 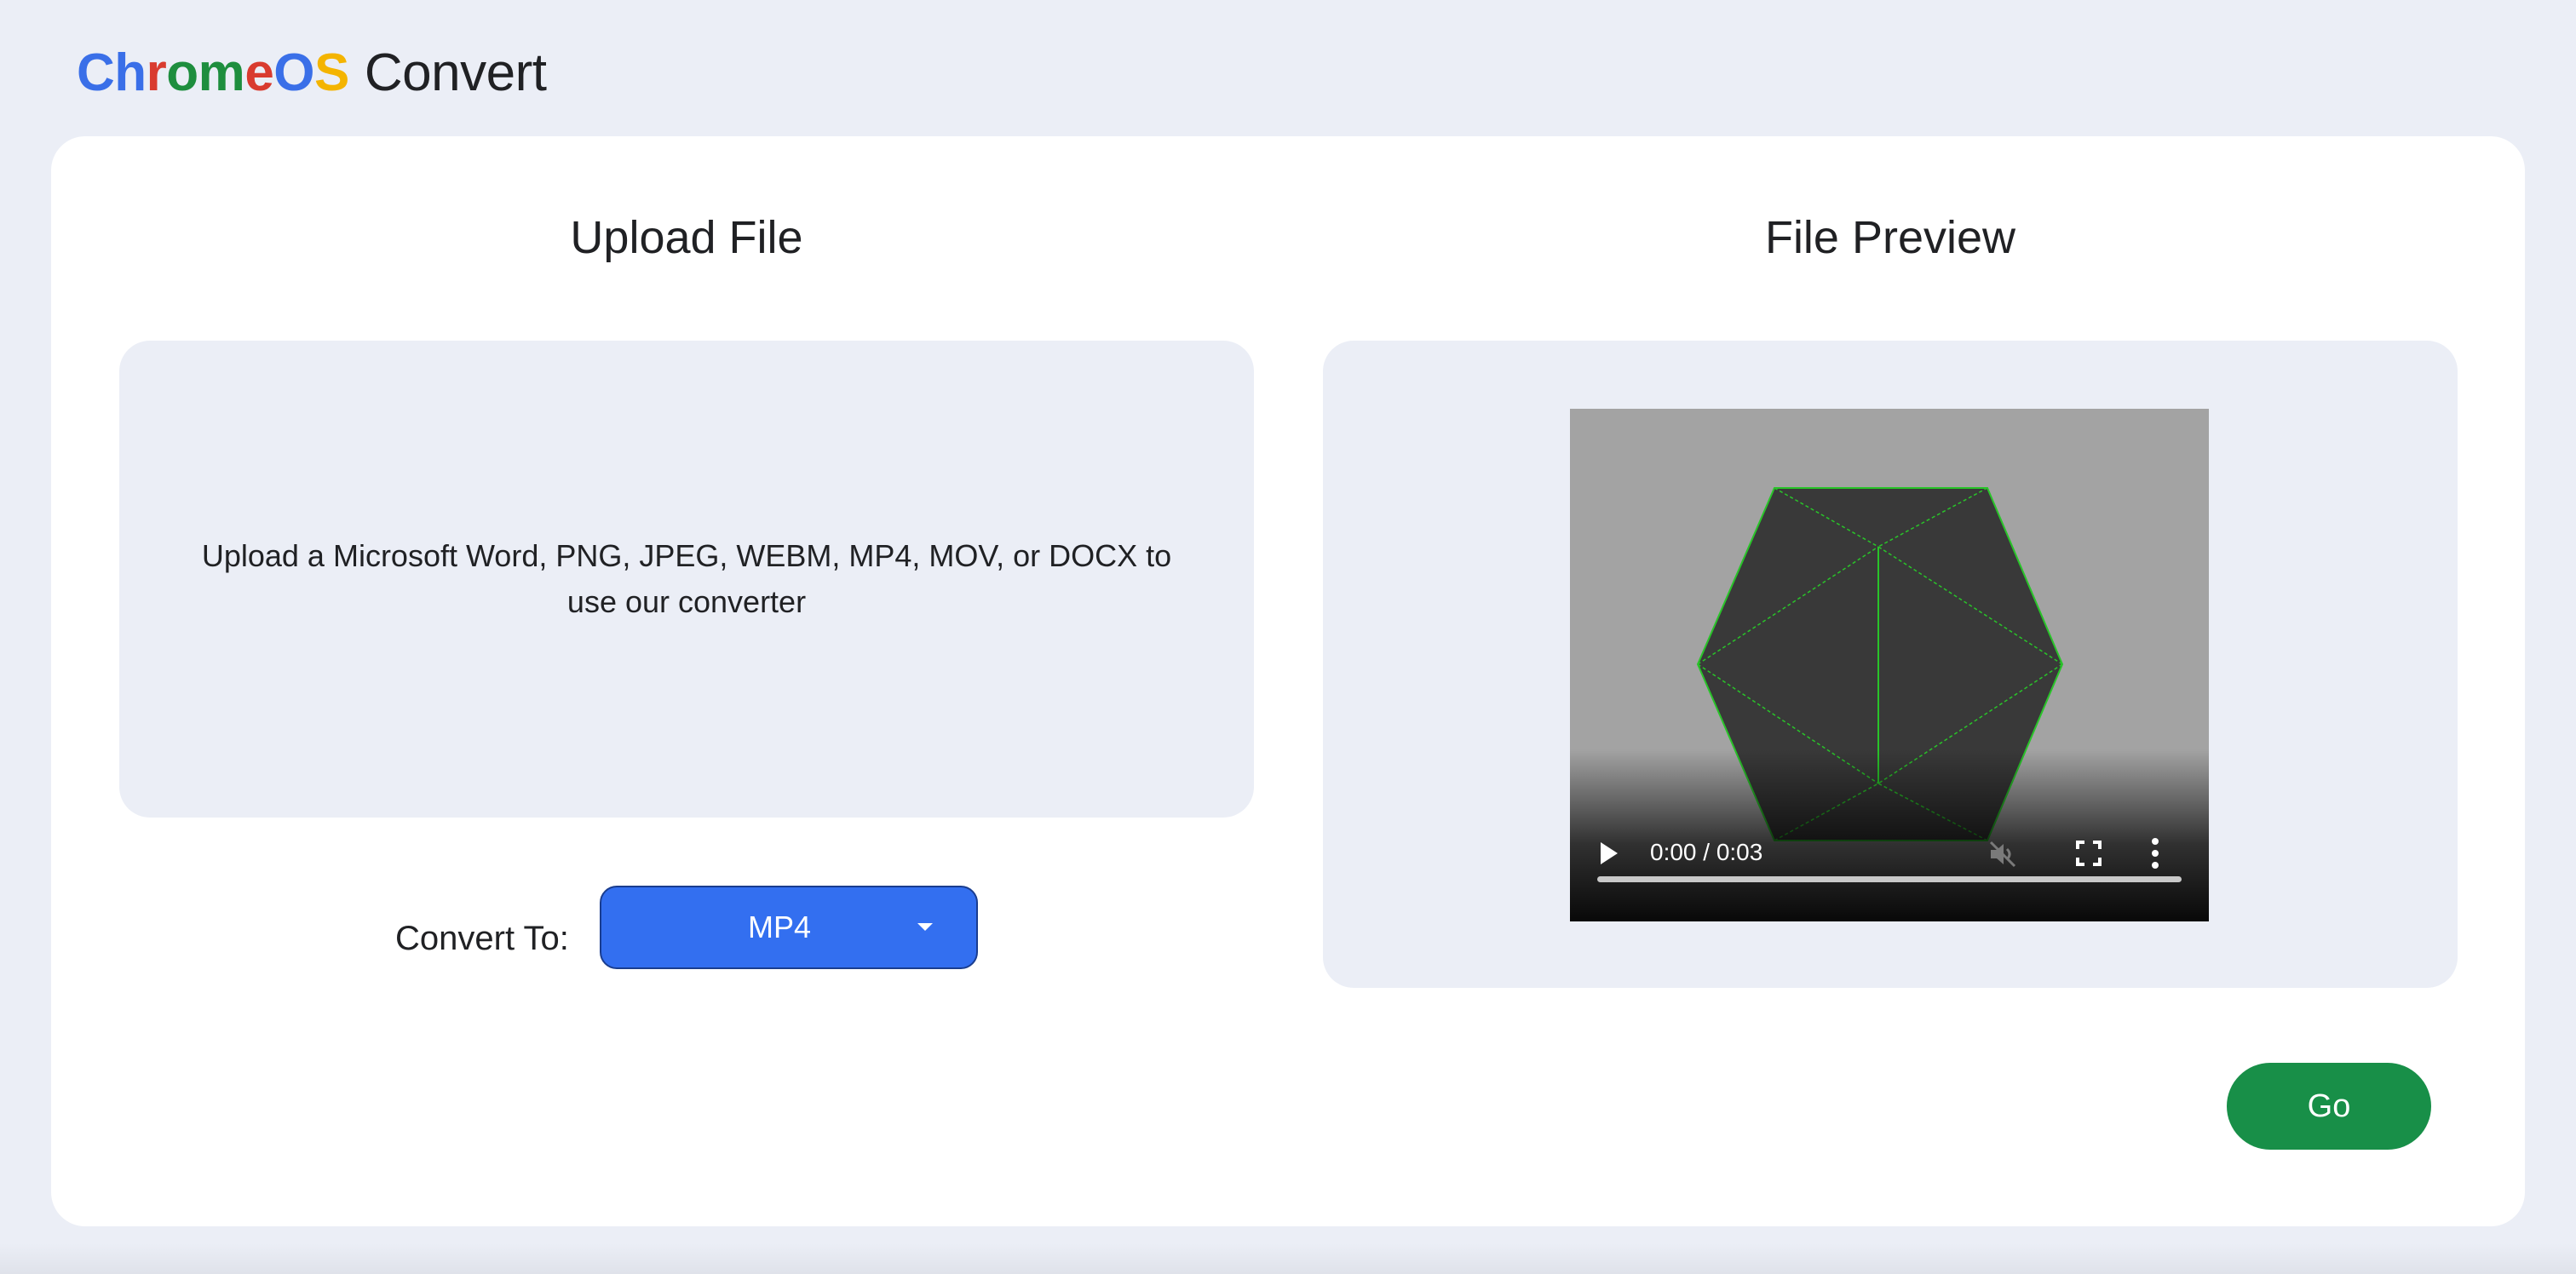 What do you see at coordinates (1609, 853) in the screenshot?
I see `play-icon` at bounding box center [1609, 853].